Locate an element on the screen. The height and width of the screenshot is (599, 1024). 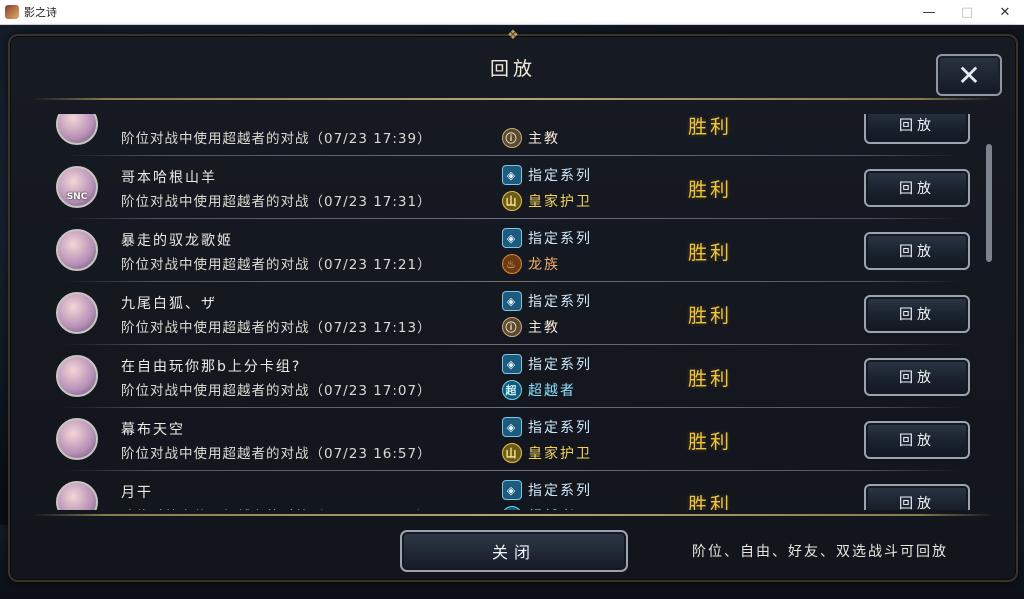
window-title: 影之诗 is located at coordinates (40, 12).